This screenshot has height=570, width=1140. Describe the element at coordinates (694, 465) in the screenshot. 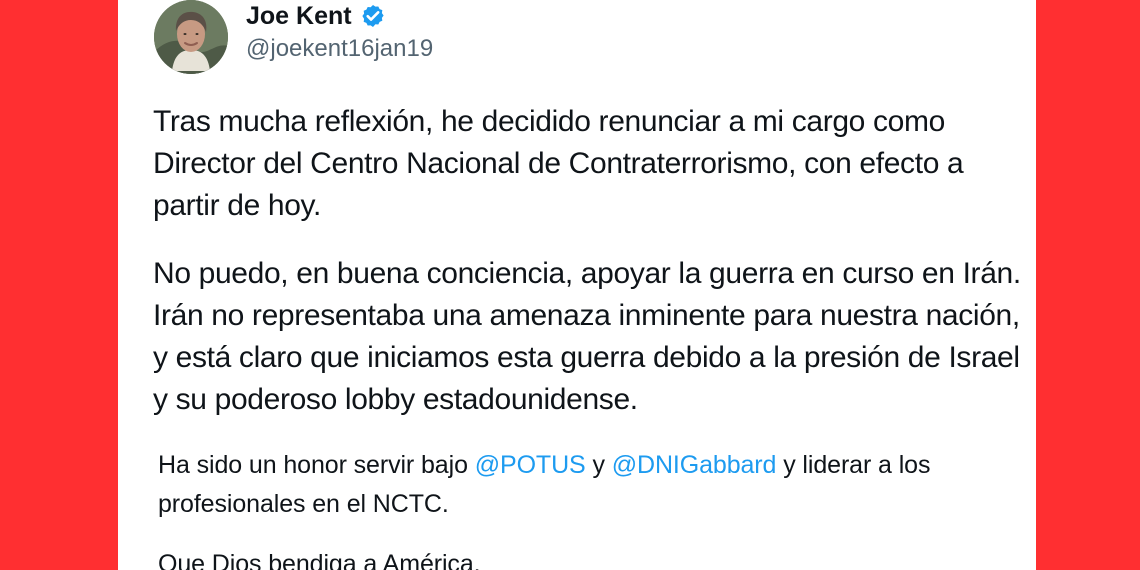

I see `mention-dnigabbard-link: @DNIGabbard` at that location.